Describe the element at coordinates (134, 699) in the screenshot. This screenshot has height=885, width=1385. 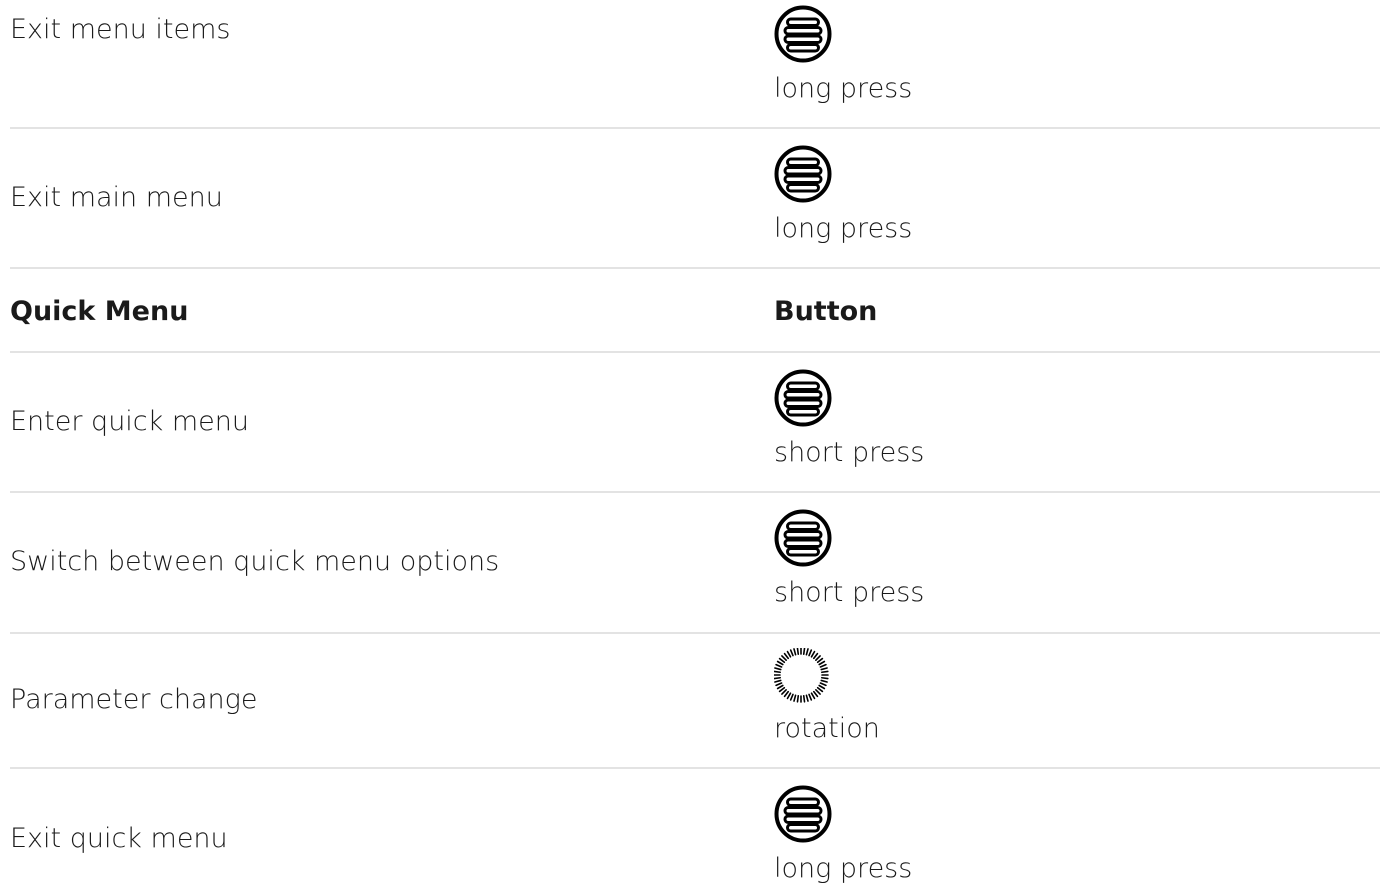
I see `row-description: Parameter change` at that location.